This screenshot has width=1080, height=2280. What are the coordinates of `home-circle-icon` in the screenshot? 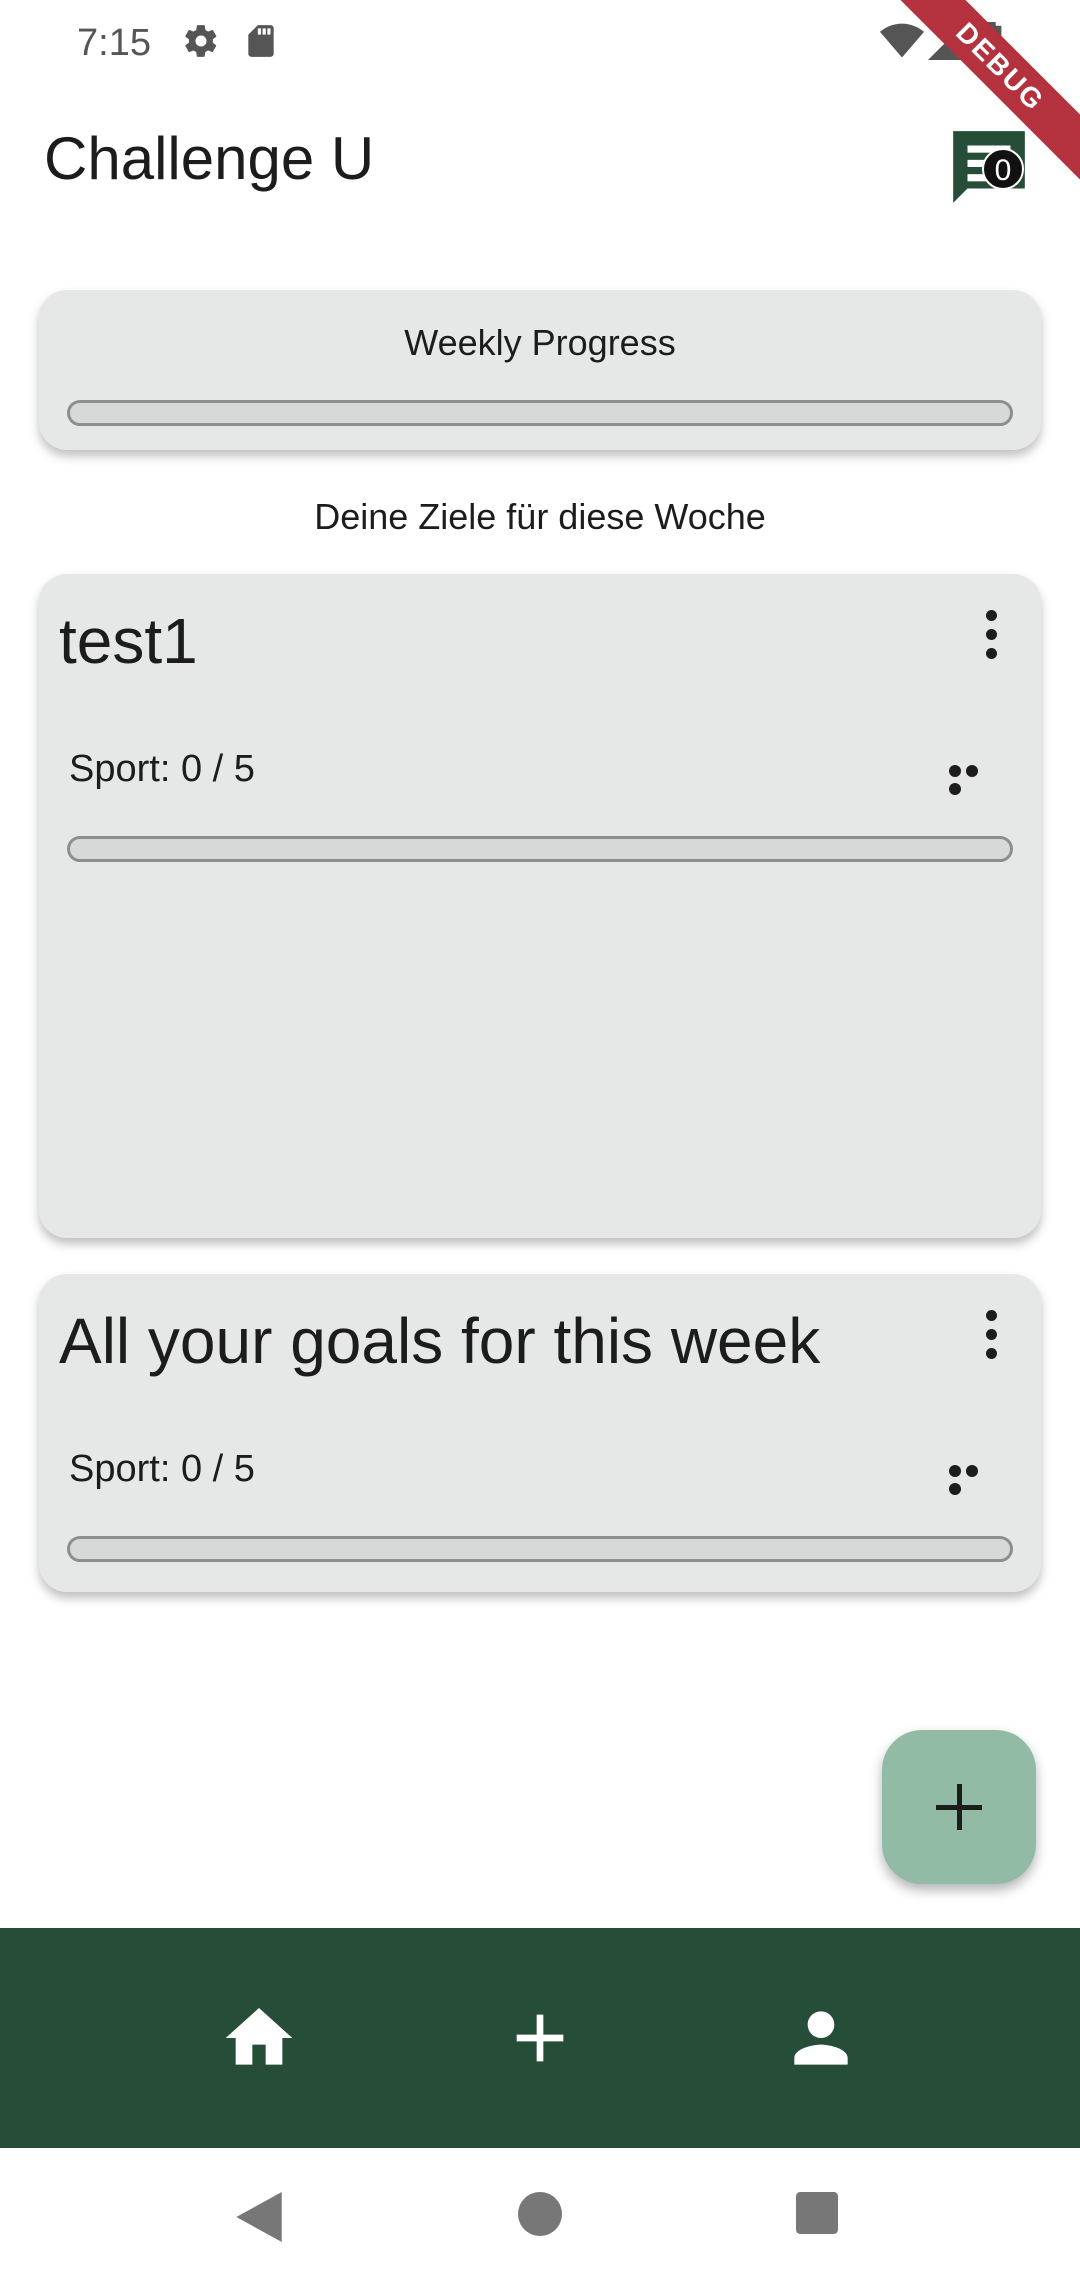 It's located at (540, 2214).